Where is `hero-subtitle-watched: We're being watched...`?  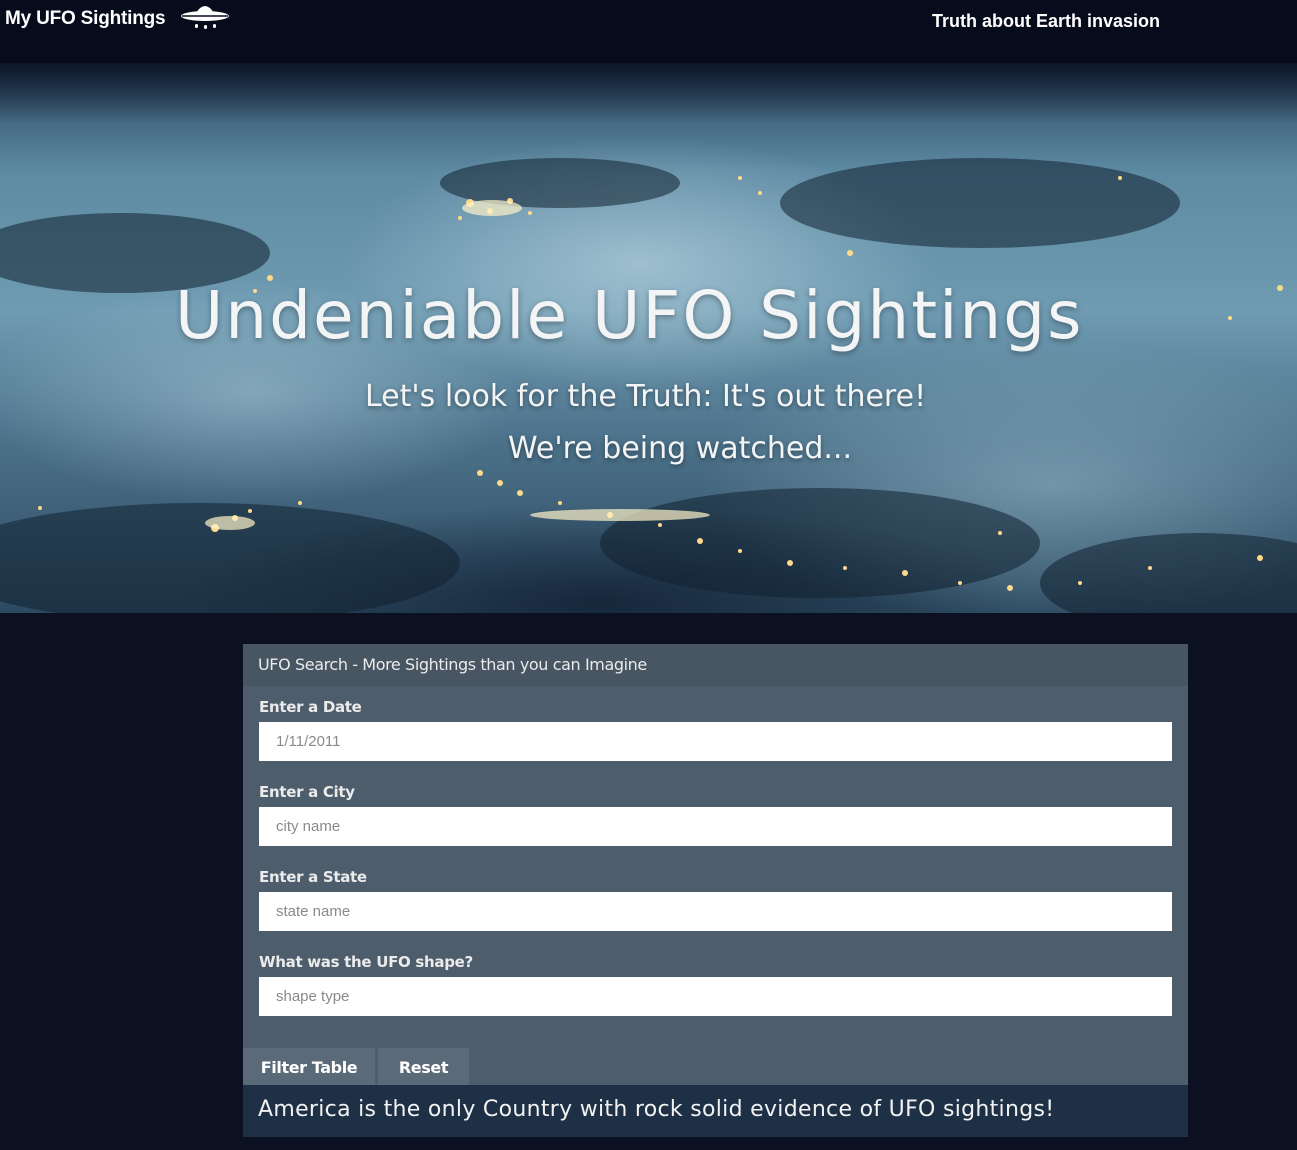
hero-subtitle-watched: We're being watched... is located at coordinates (680, 448).